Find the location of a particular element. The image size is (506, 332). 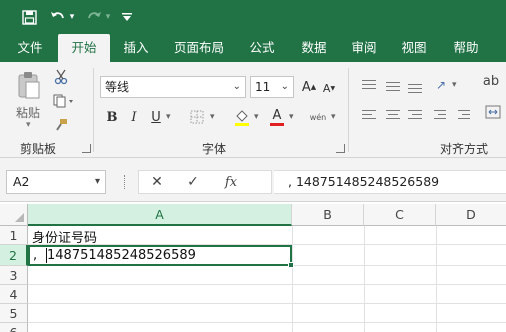

borders-dropdown-icon: ▾ is located at coordinates (212, 117).